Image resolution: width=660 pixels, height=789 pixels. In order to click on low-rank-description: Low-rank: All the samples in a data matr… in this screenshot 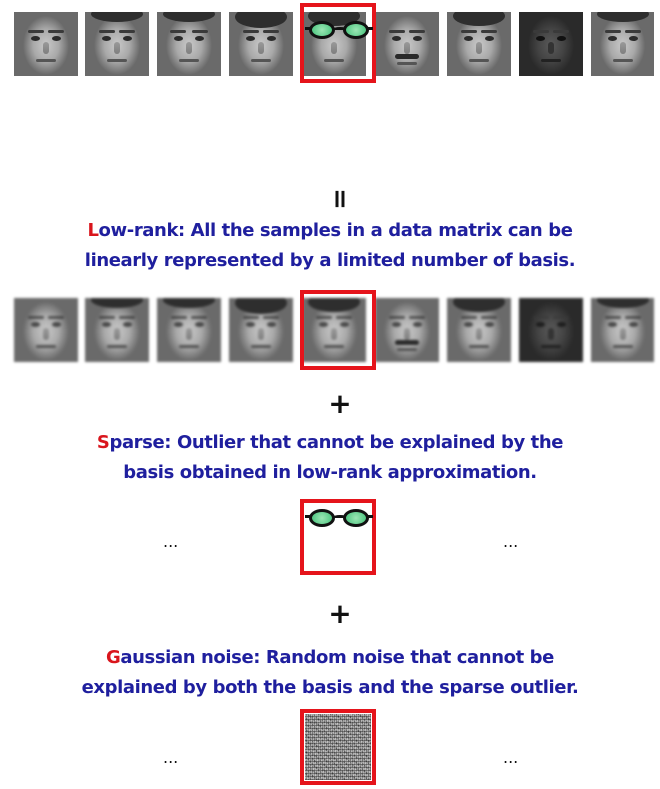, I will do `click(330, 246)`.